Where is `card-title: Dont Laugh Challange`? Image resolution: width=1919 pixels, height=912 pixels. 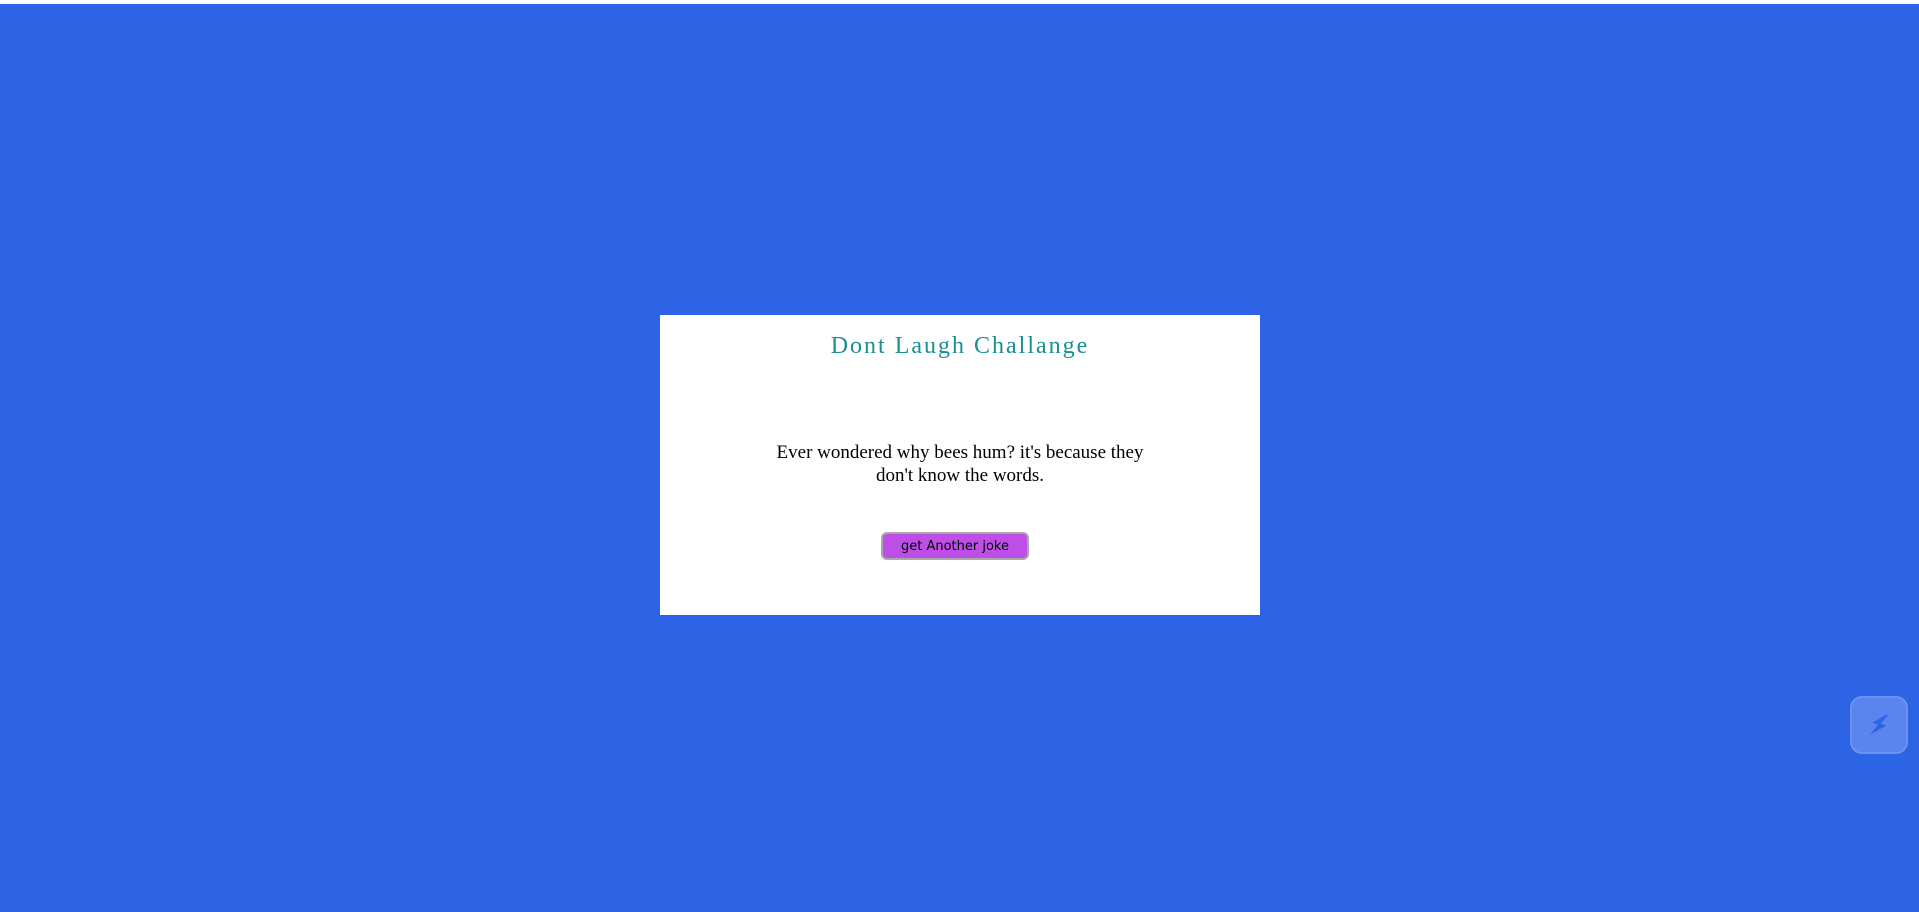
card-title: Dont Laugh Challange is located at coordinates (960, 346).